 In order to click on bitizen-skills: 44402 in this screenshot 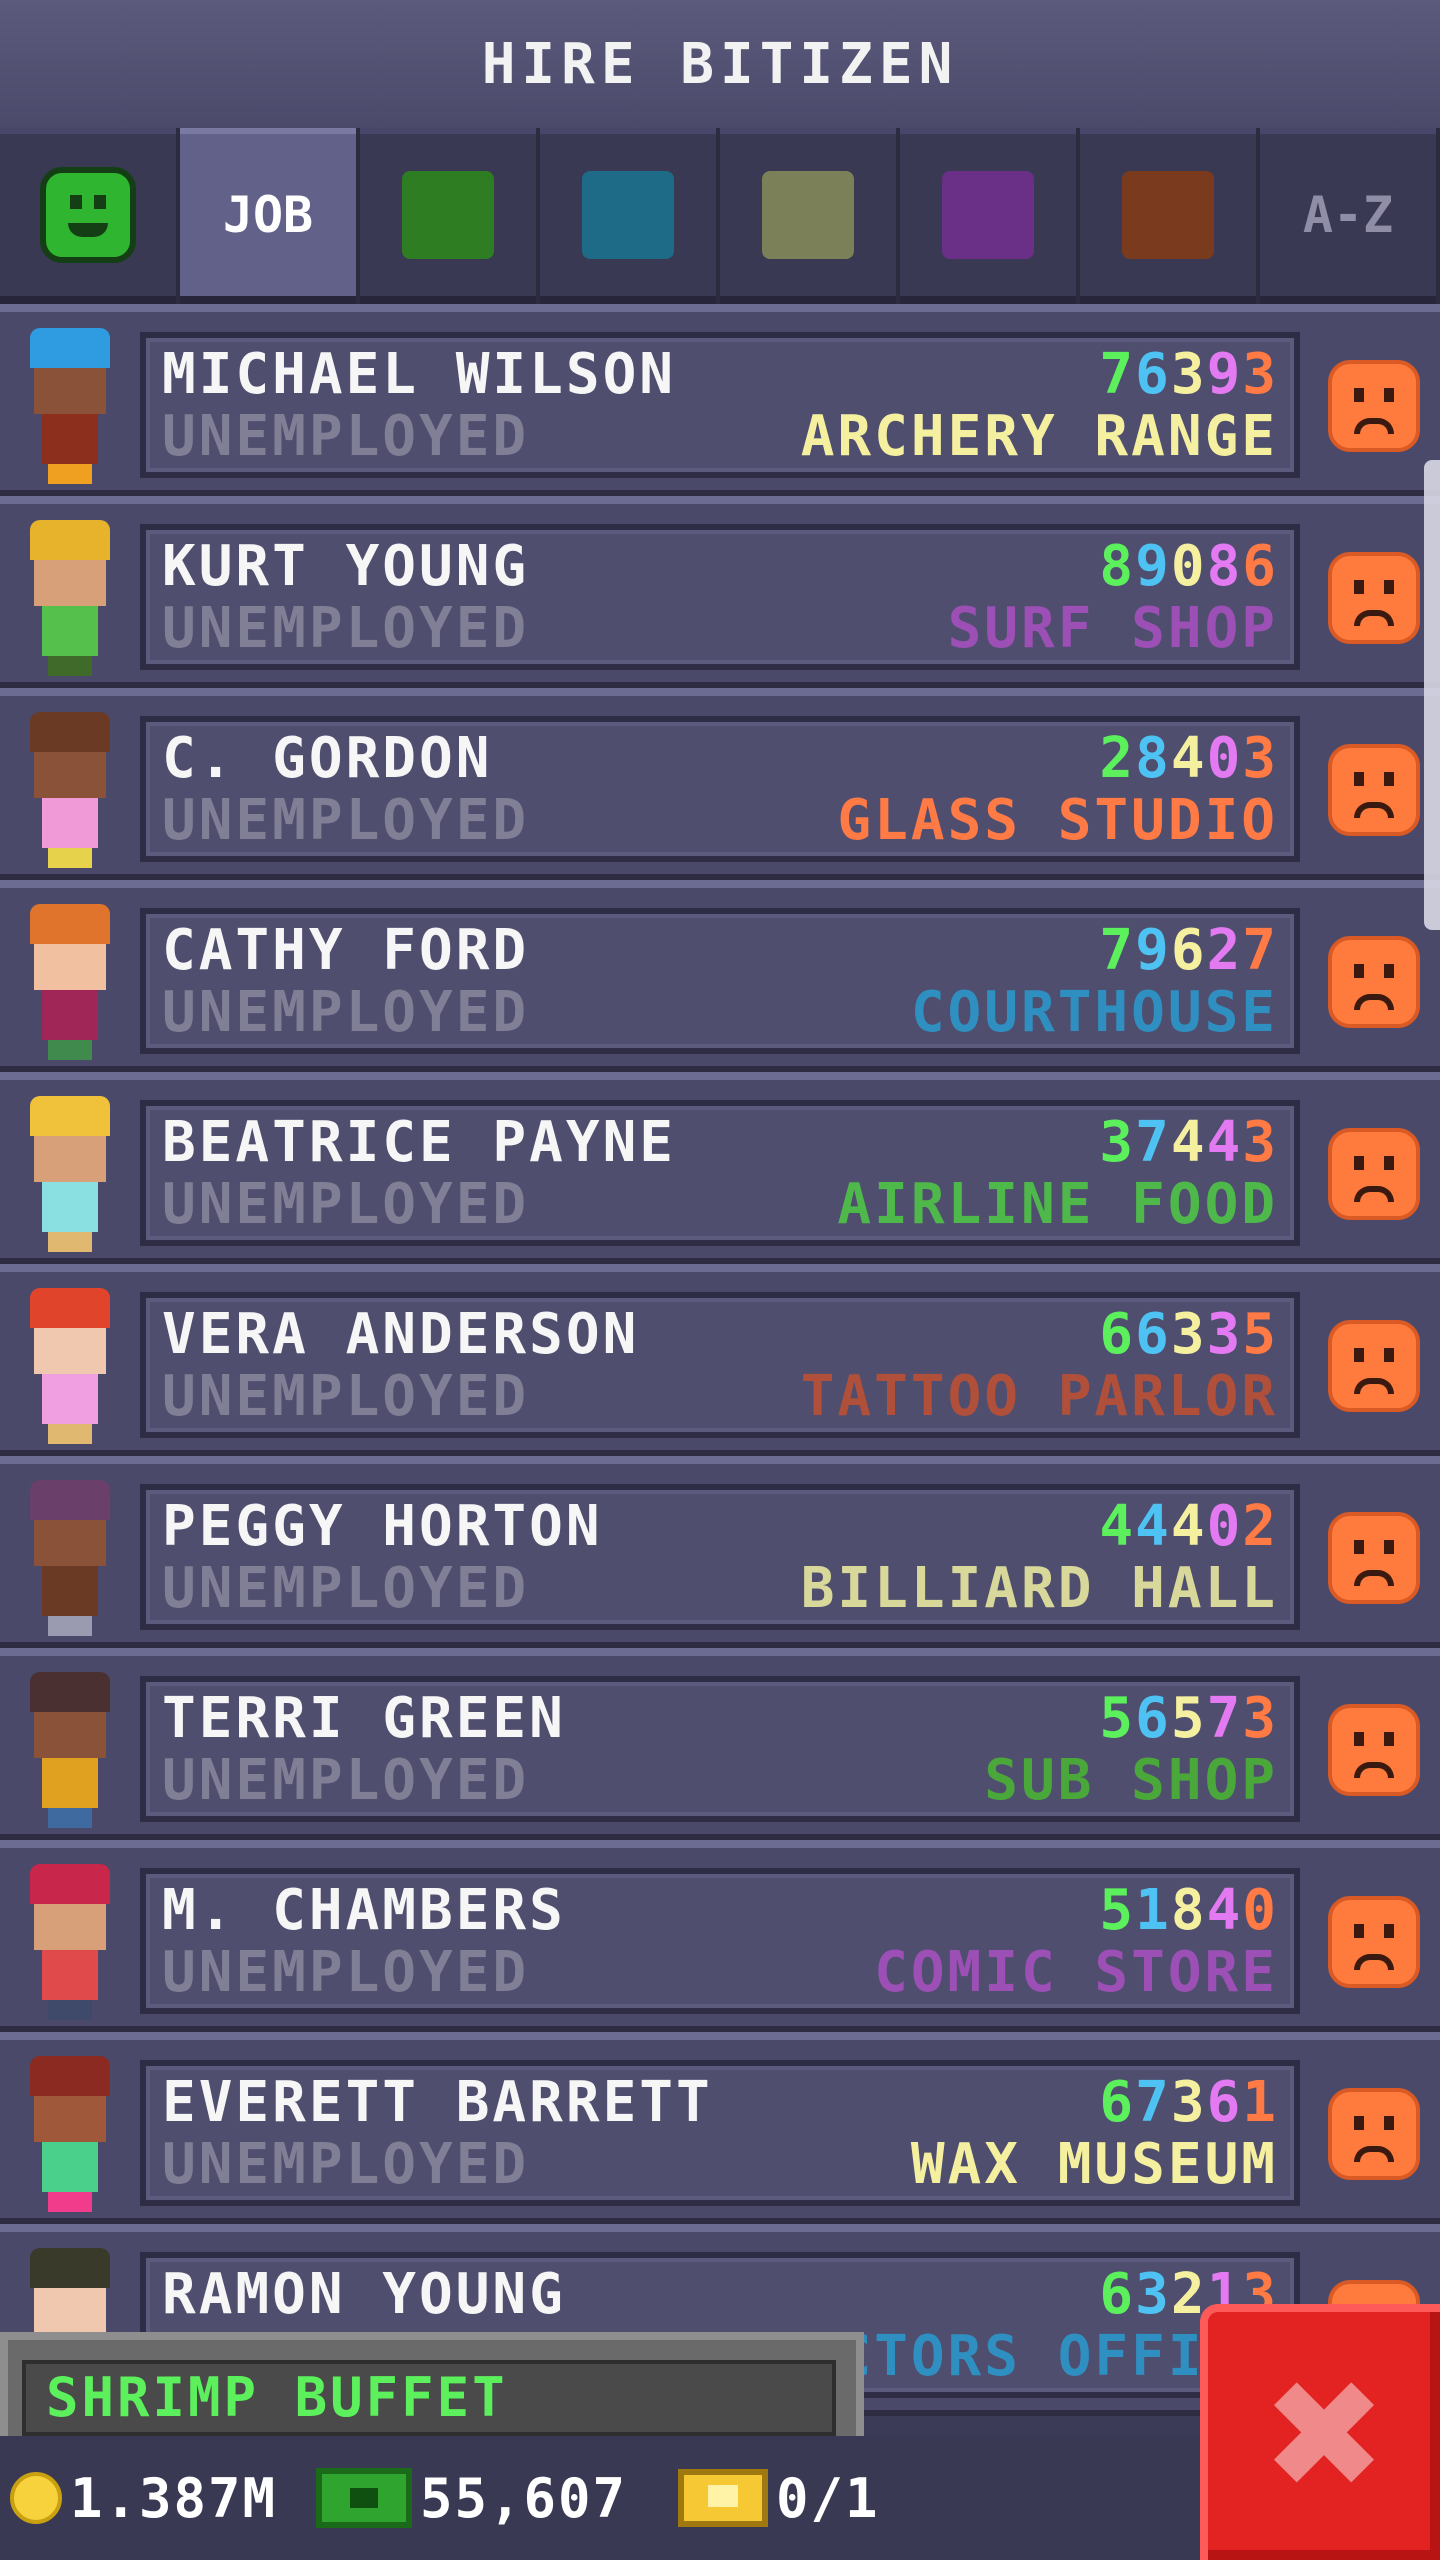, I will do `click(1188, 1526)`.